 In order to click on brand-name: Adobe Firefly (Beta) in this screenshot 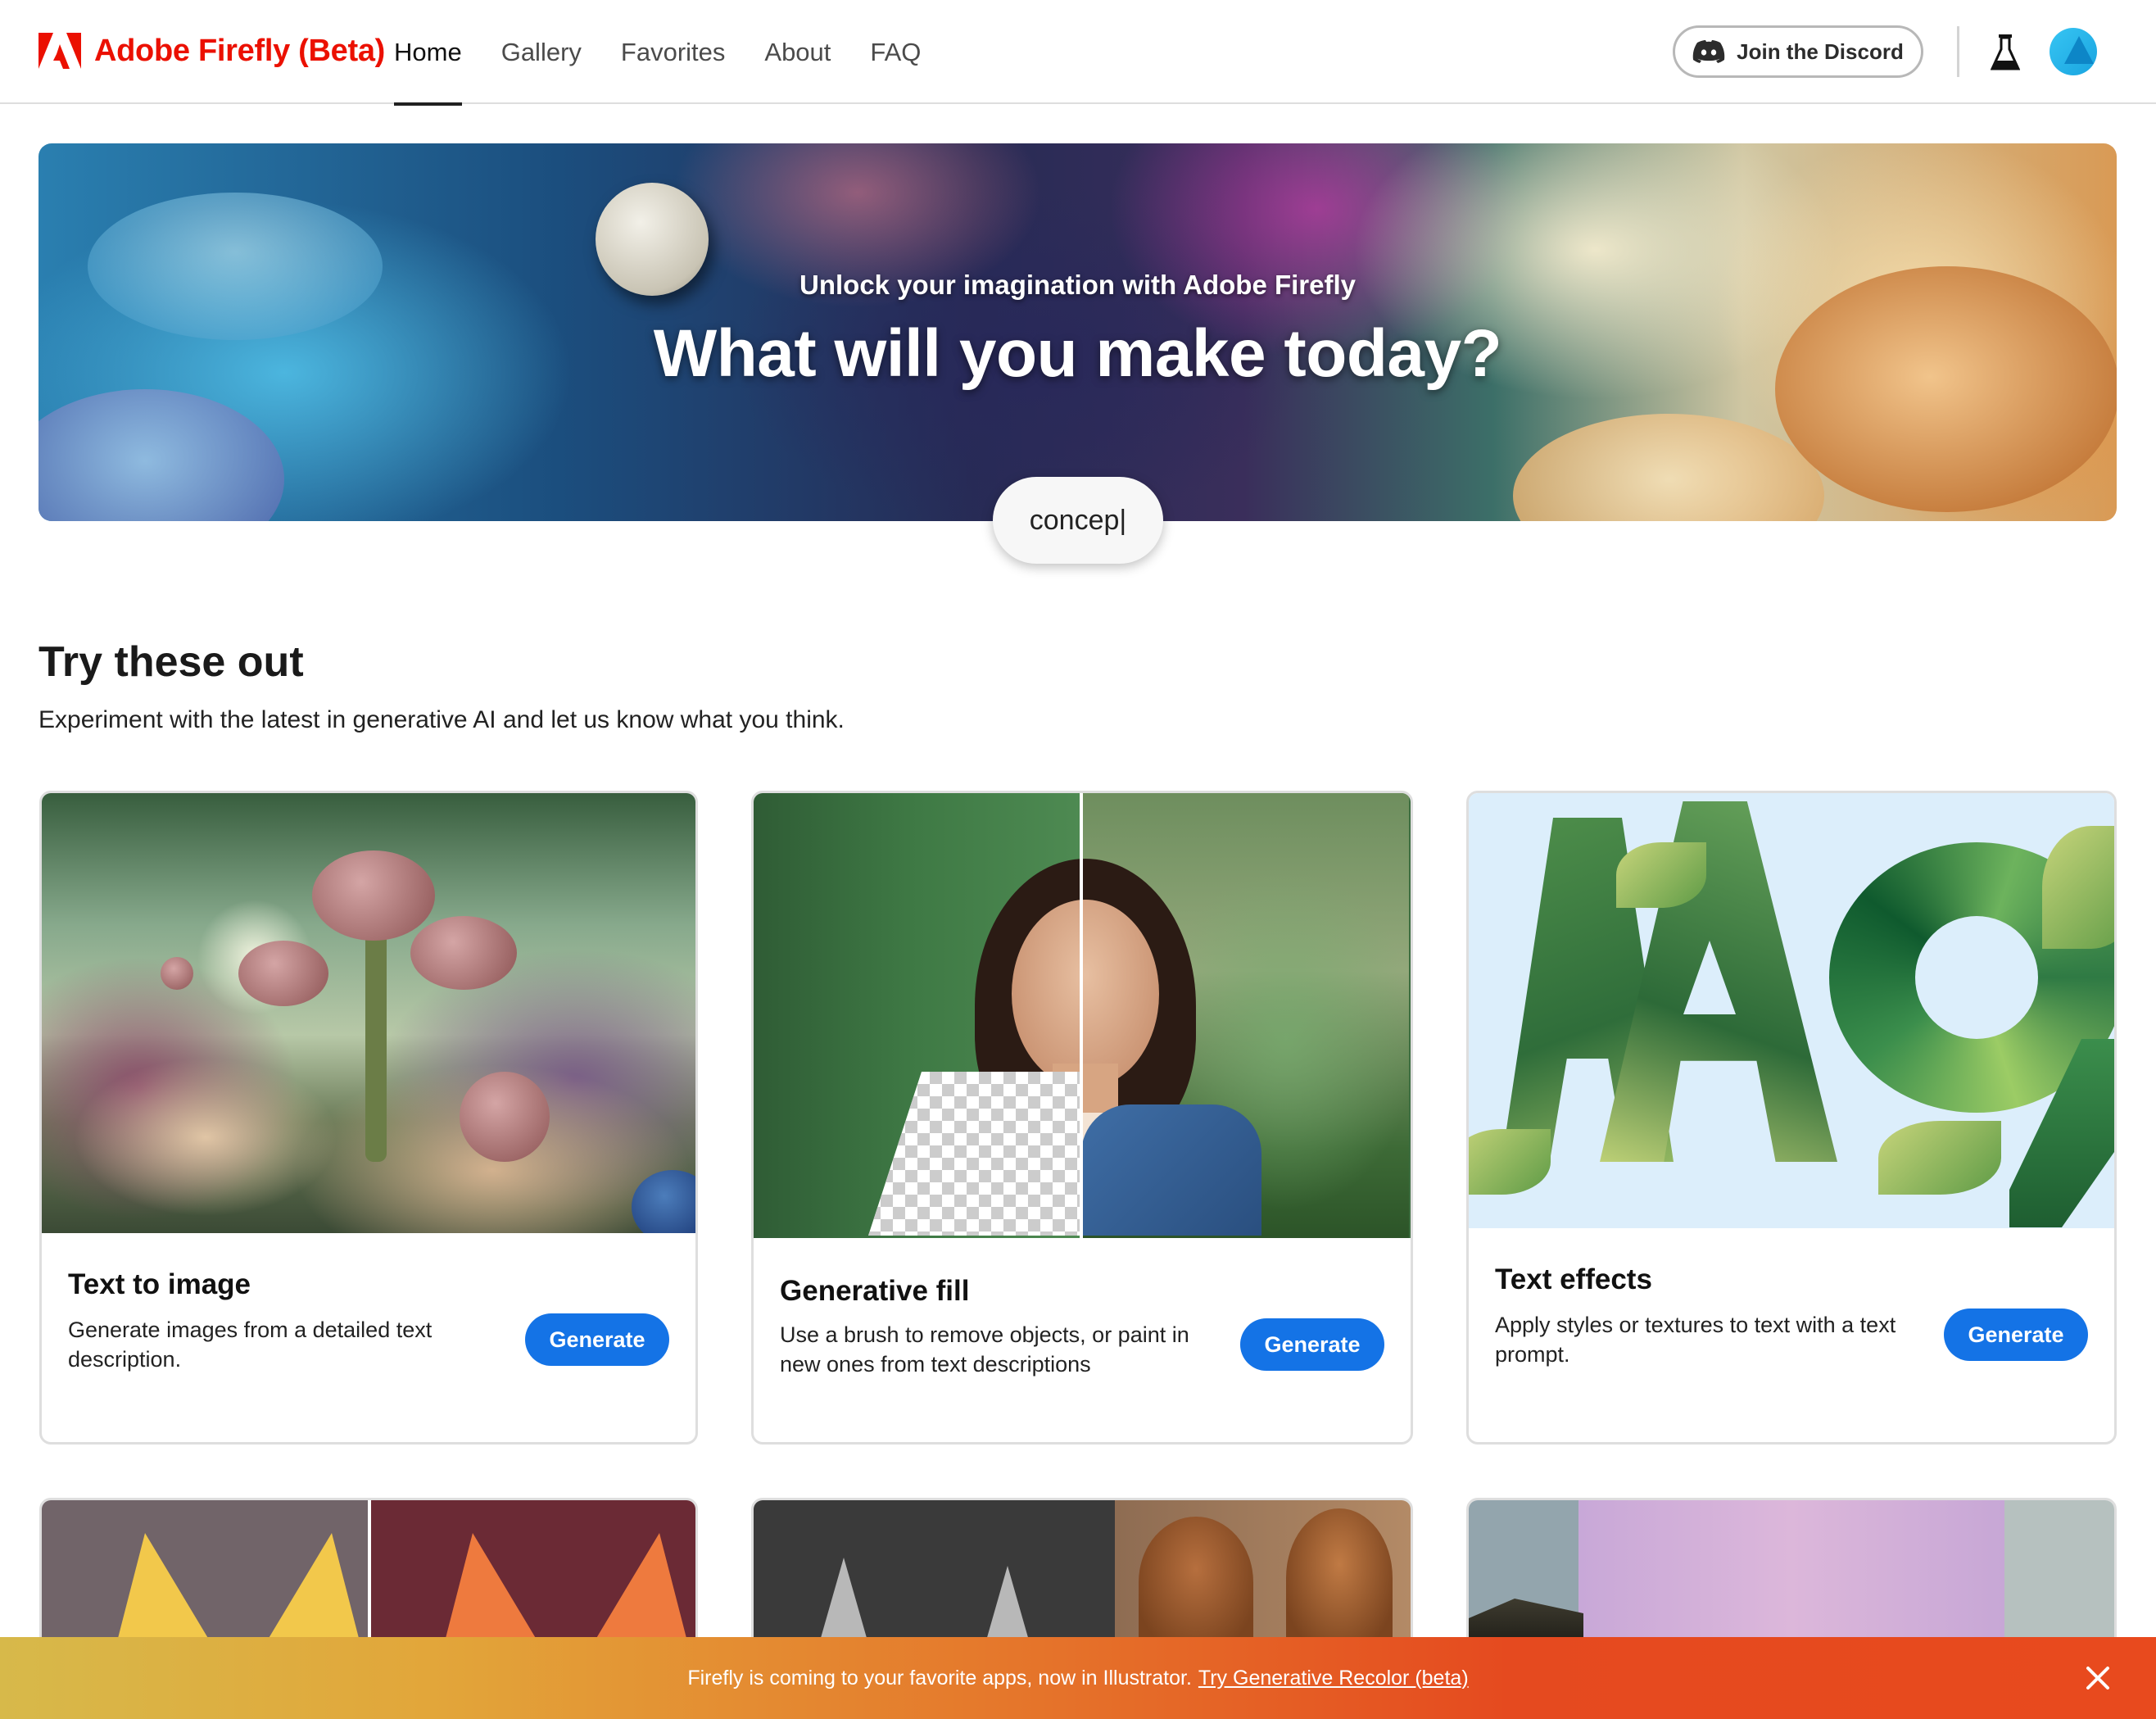, I will do `click(240, 50)`.